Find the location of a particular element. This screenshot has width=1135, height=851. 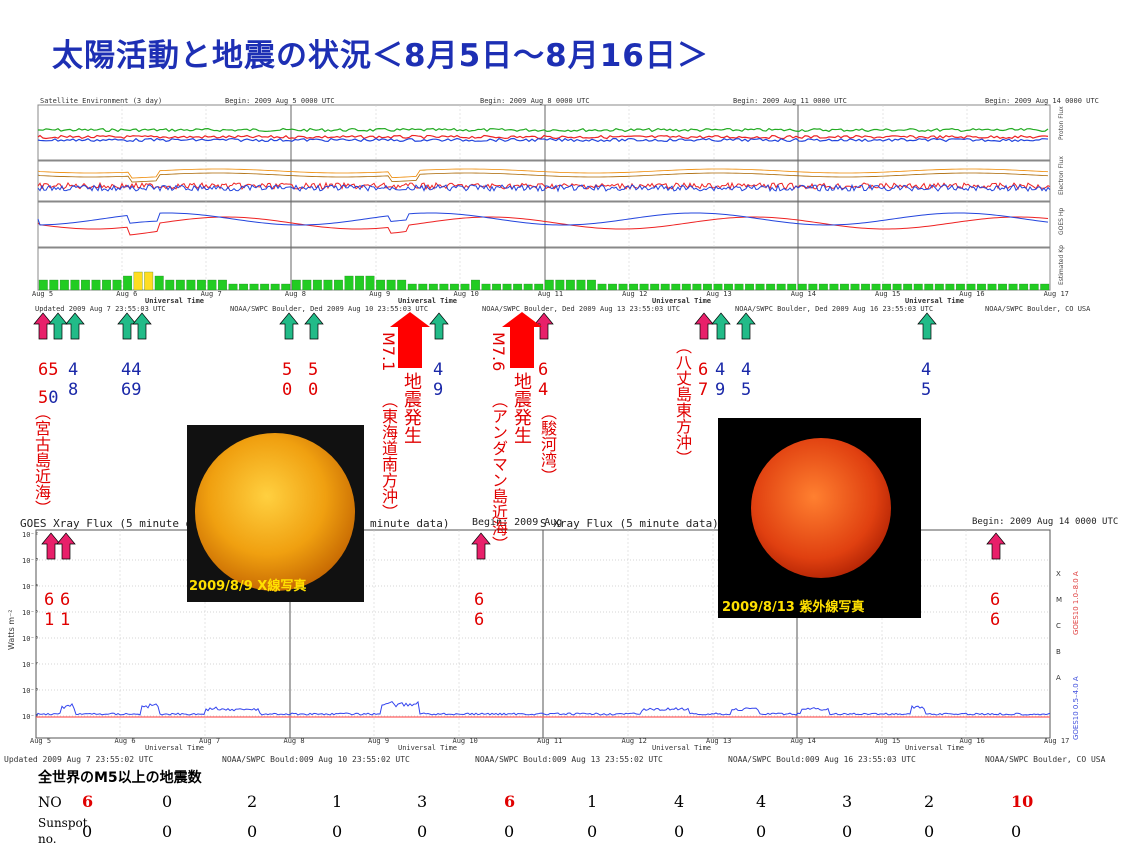

page-title: 太陽活動と地震の状況＜8月5日～8月16日＞ is located at coordinates (380, 56).